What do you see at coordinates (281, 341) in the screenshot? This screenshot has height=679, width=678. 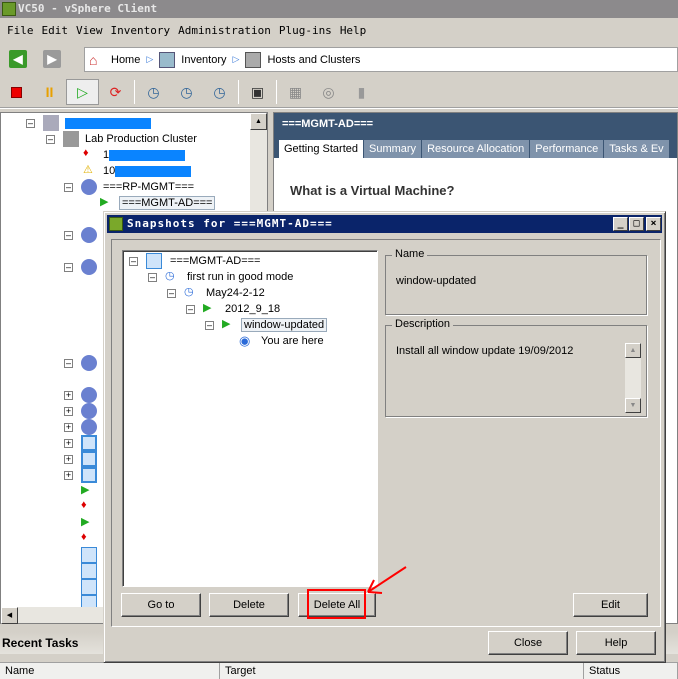 I see `you-are-here-node: ◉ You are here` at bounding box center [281, 341].